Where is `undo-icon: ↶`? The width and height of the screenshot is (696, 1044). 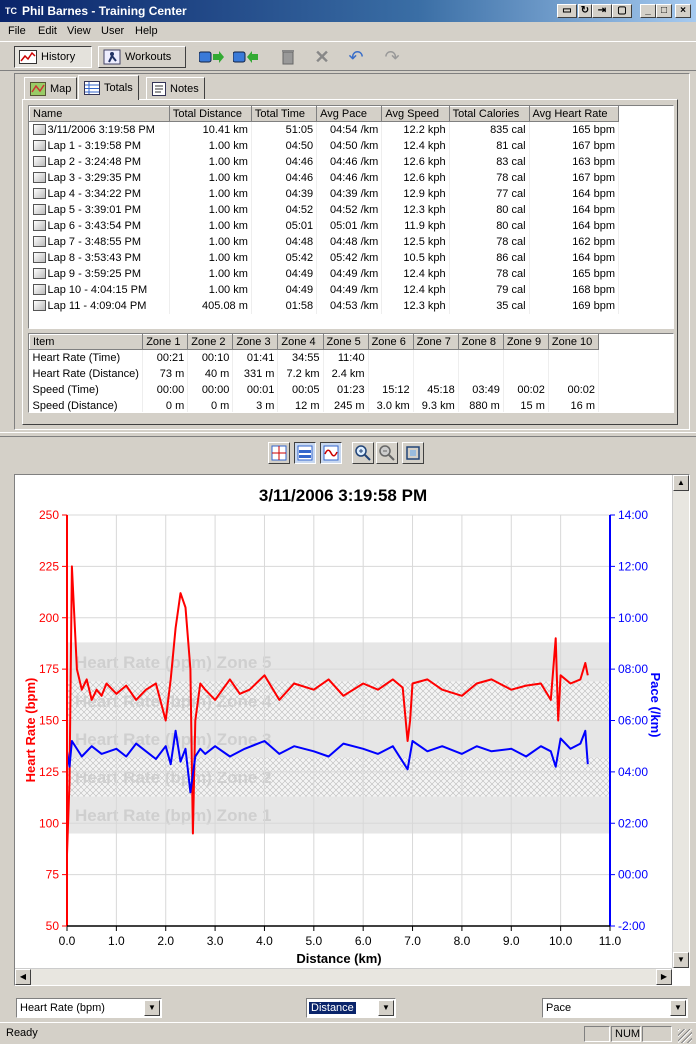 undo-icon: ↶ is located at coordinates (356, 57).